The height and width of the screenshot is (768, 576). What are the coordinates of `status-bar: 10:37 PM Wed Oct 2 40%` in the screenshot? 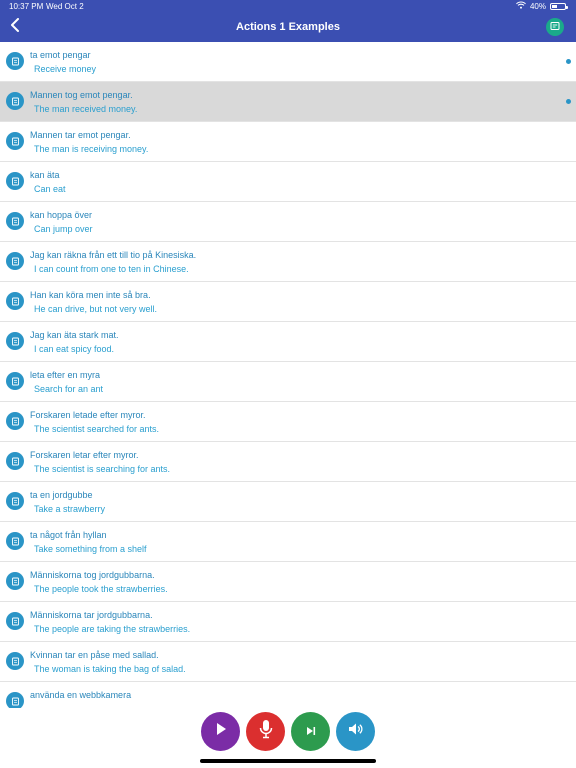 It's located at (288, 6).